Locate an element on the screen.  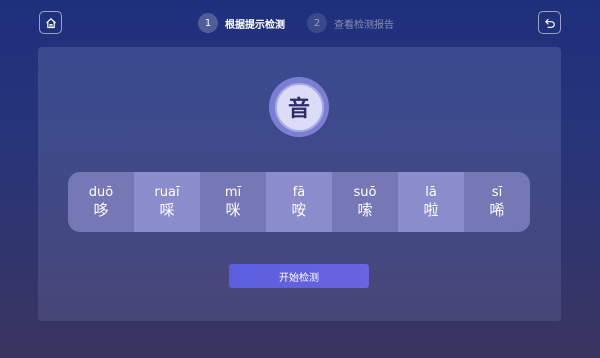
step-label: 查看检测报告 is located at coordinates (364, 25).